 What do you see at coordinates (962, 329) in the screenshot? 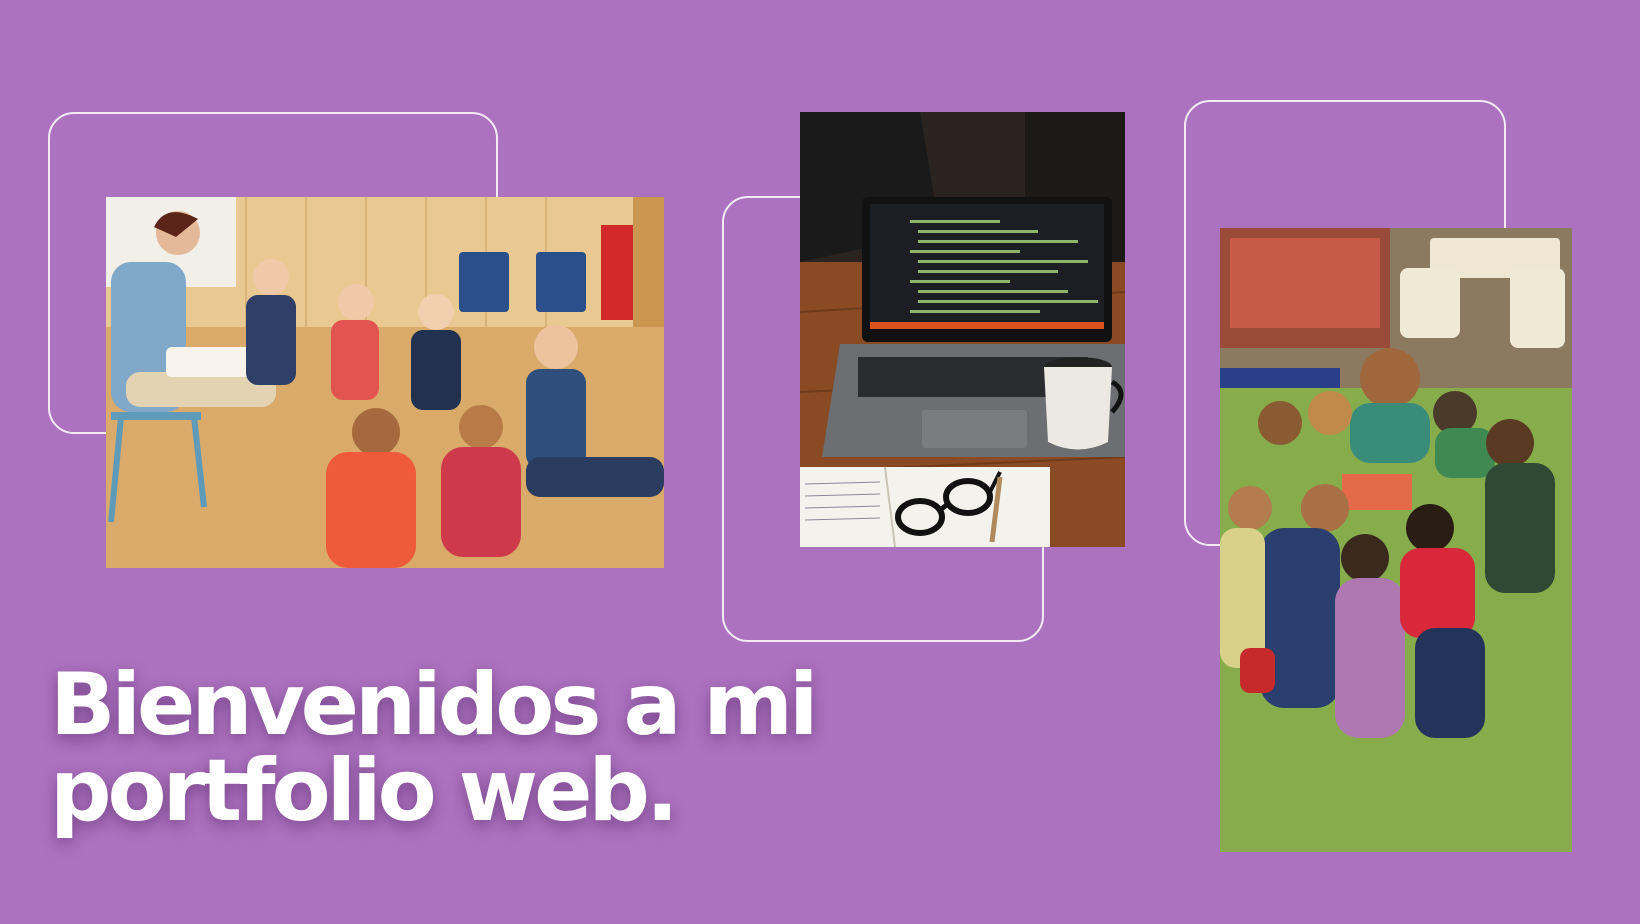
I see `laptop-desk-photo` at bounding box center [962, 329].